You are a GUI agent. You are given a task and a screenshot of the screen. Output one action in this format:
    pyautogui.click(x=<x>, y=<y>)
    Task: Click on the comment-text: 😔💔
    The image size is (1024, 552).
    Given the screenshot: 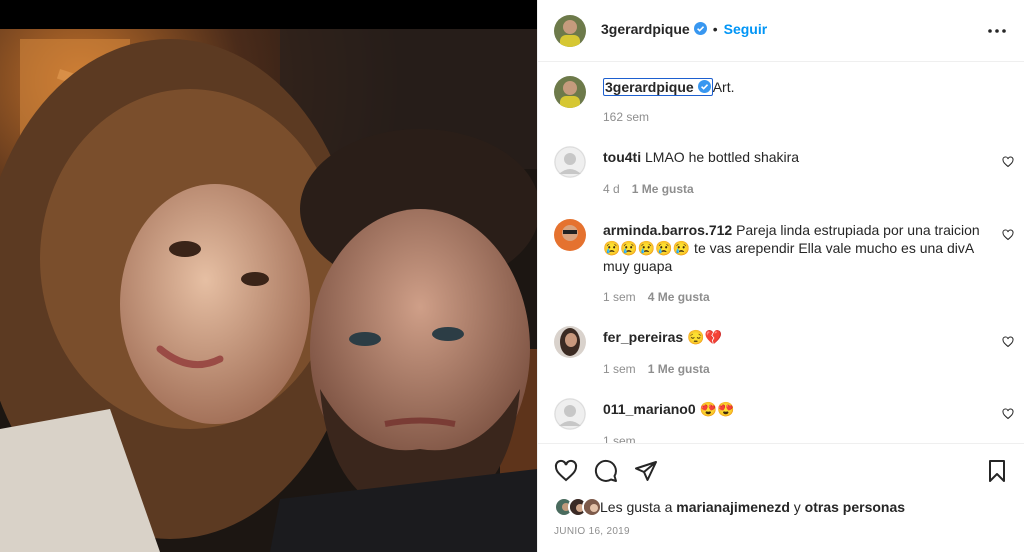 What is the action you would take?
    pyautogui.click(x=704, y=337)
    